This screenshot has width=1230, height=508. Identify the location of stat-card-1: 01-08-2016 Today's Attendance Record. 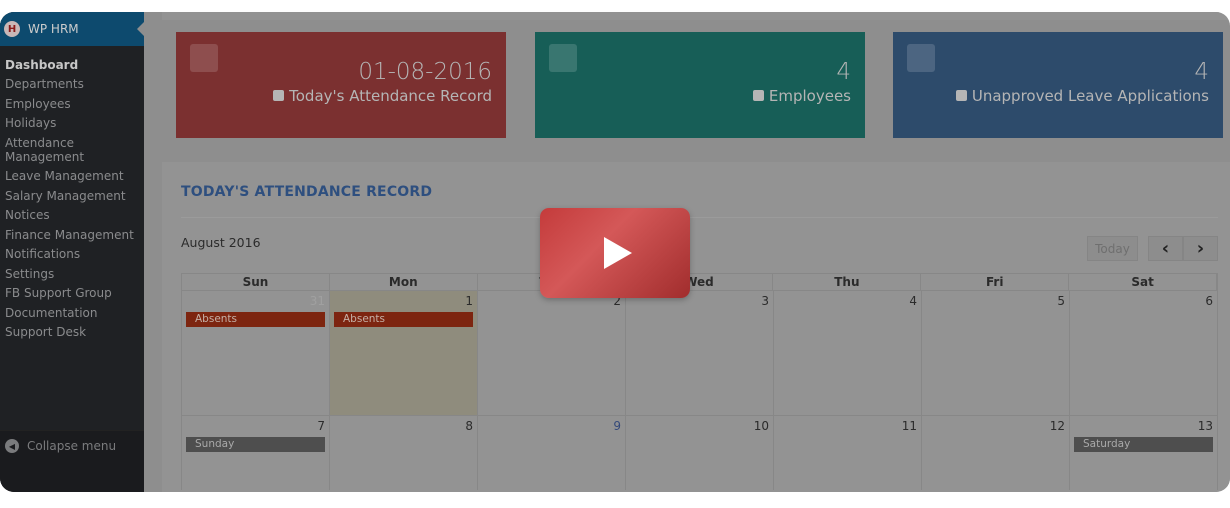
(341, 85).